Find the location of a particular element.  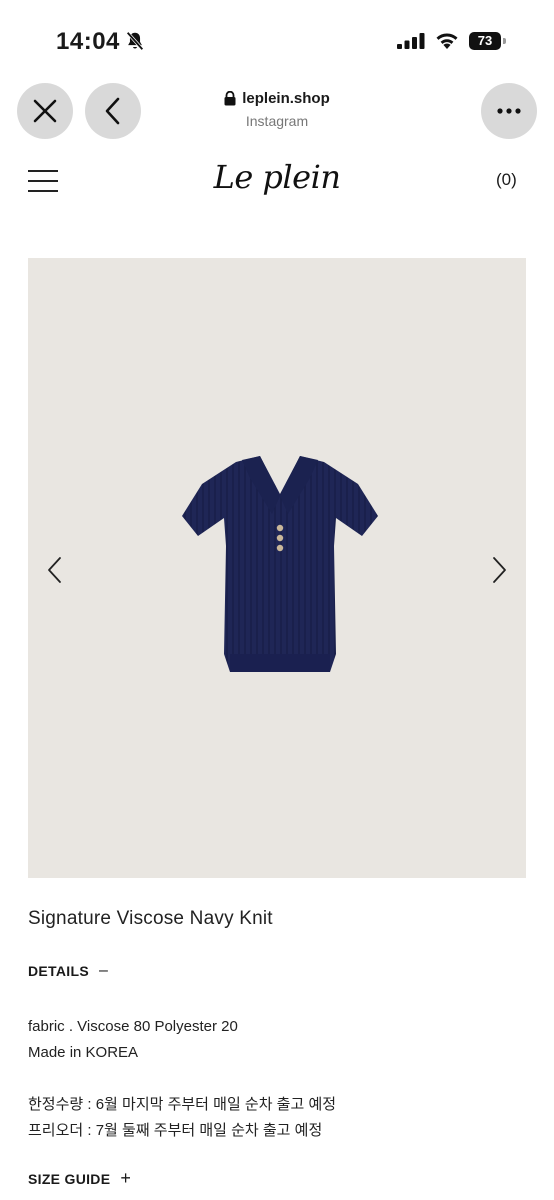

battery-level: 73 is located at coordinates (485, 41).